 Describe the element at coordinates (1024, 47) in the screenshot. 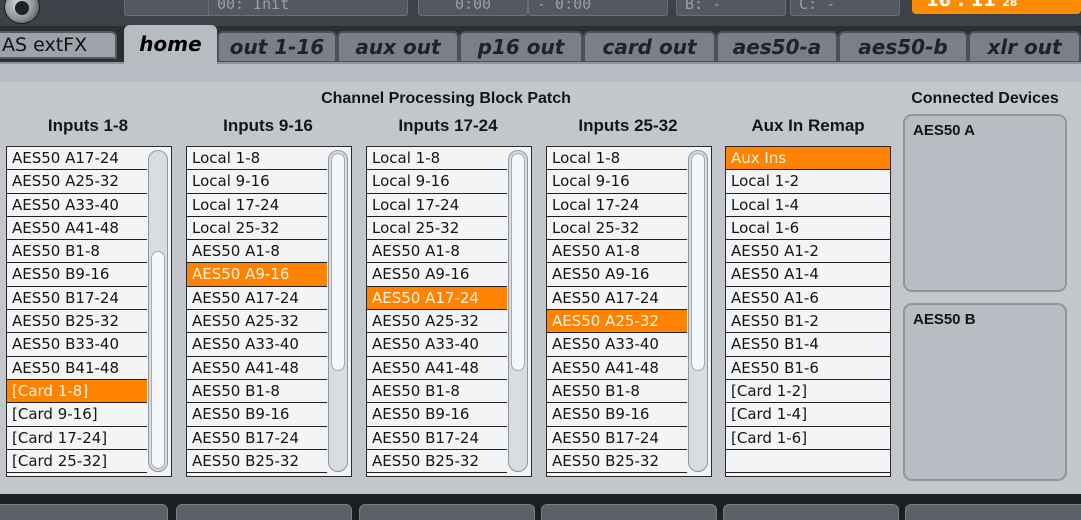

I see `tab-xlr-out: xlr out` at that location.